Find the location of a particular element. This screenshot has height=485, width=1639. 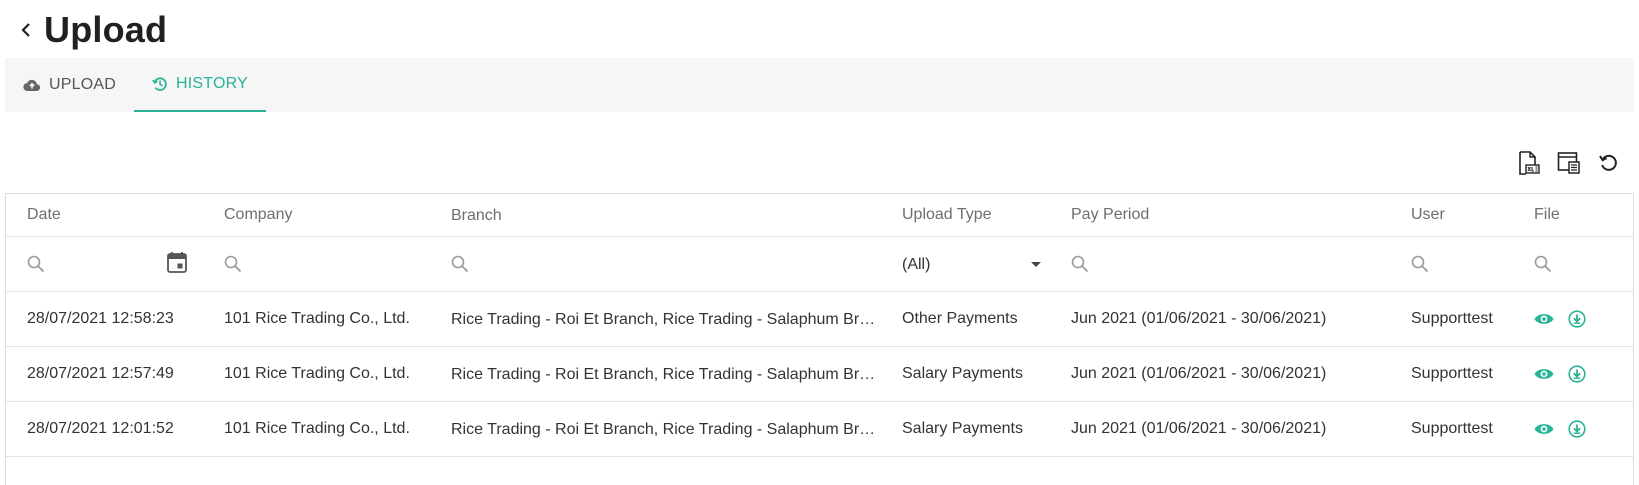

column-header-file: File is located at coordinates (1579, 215).